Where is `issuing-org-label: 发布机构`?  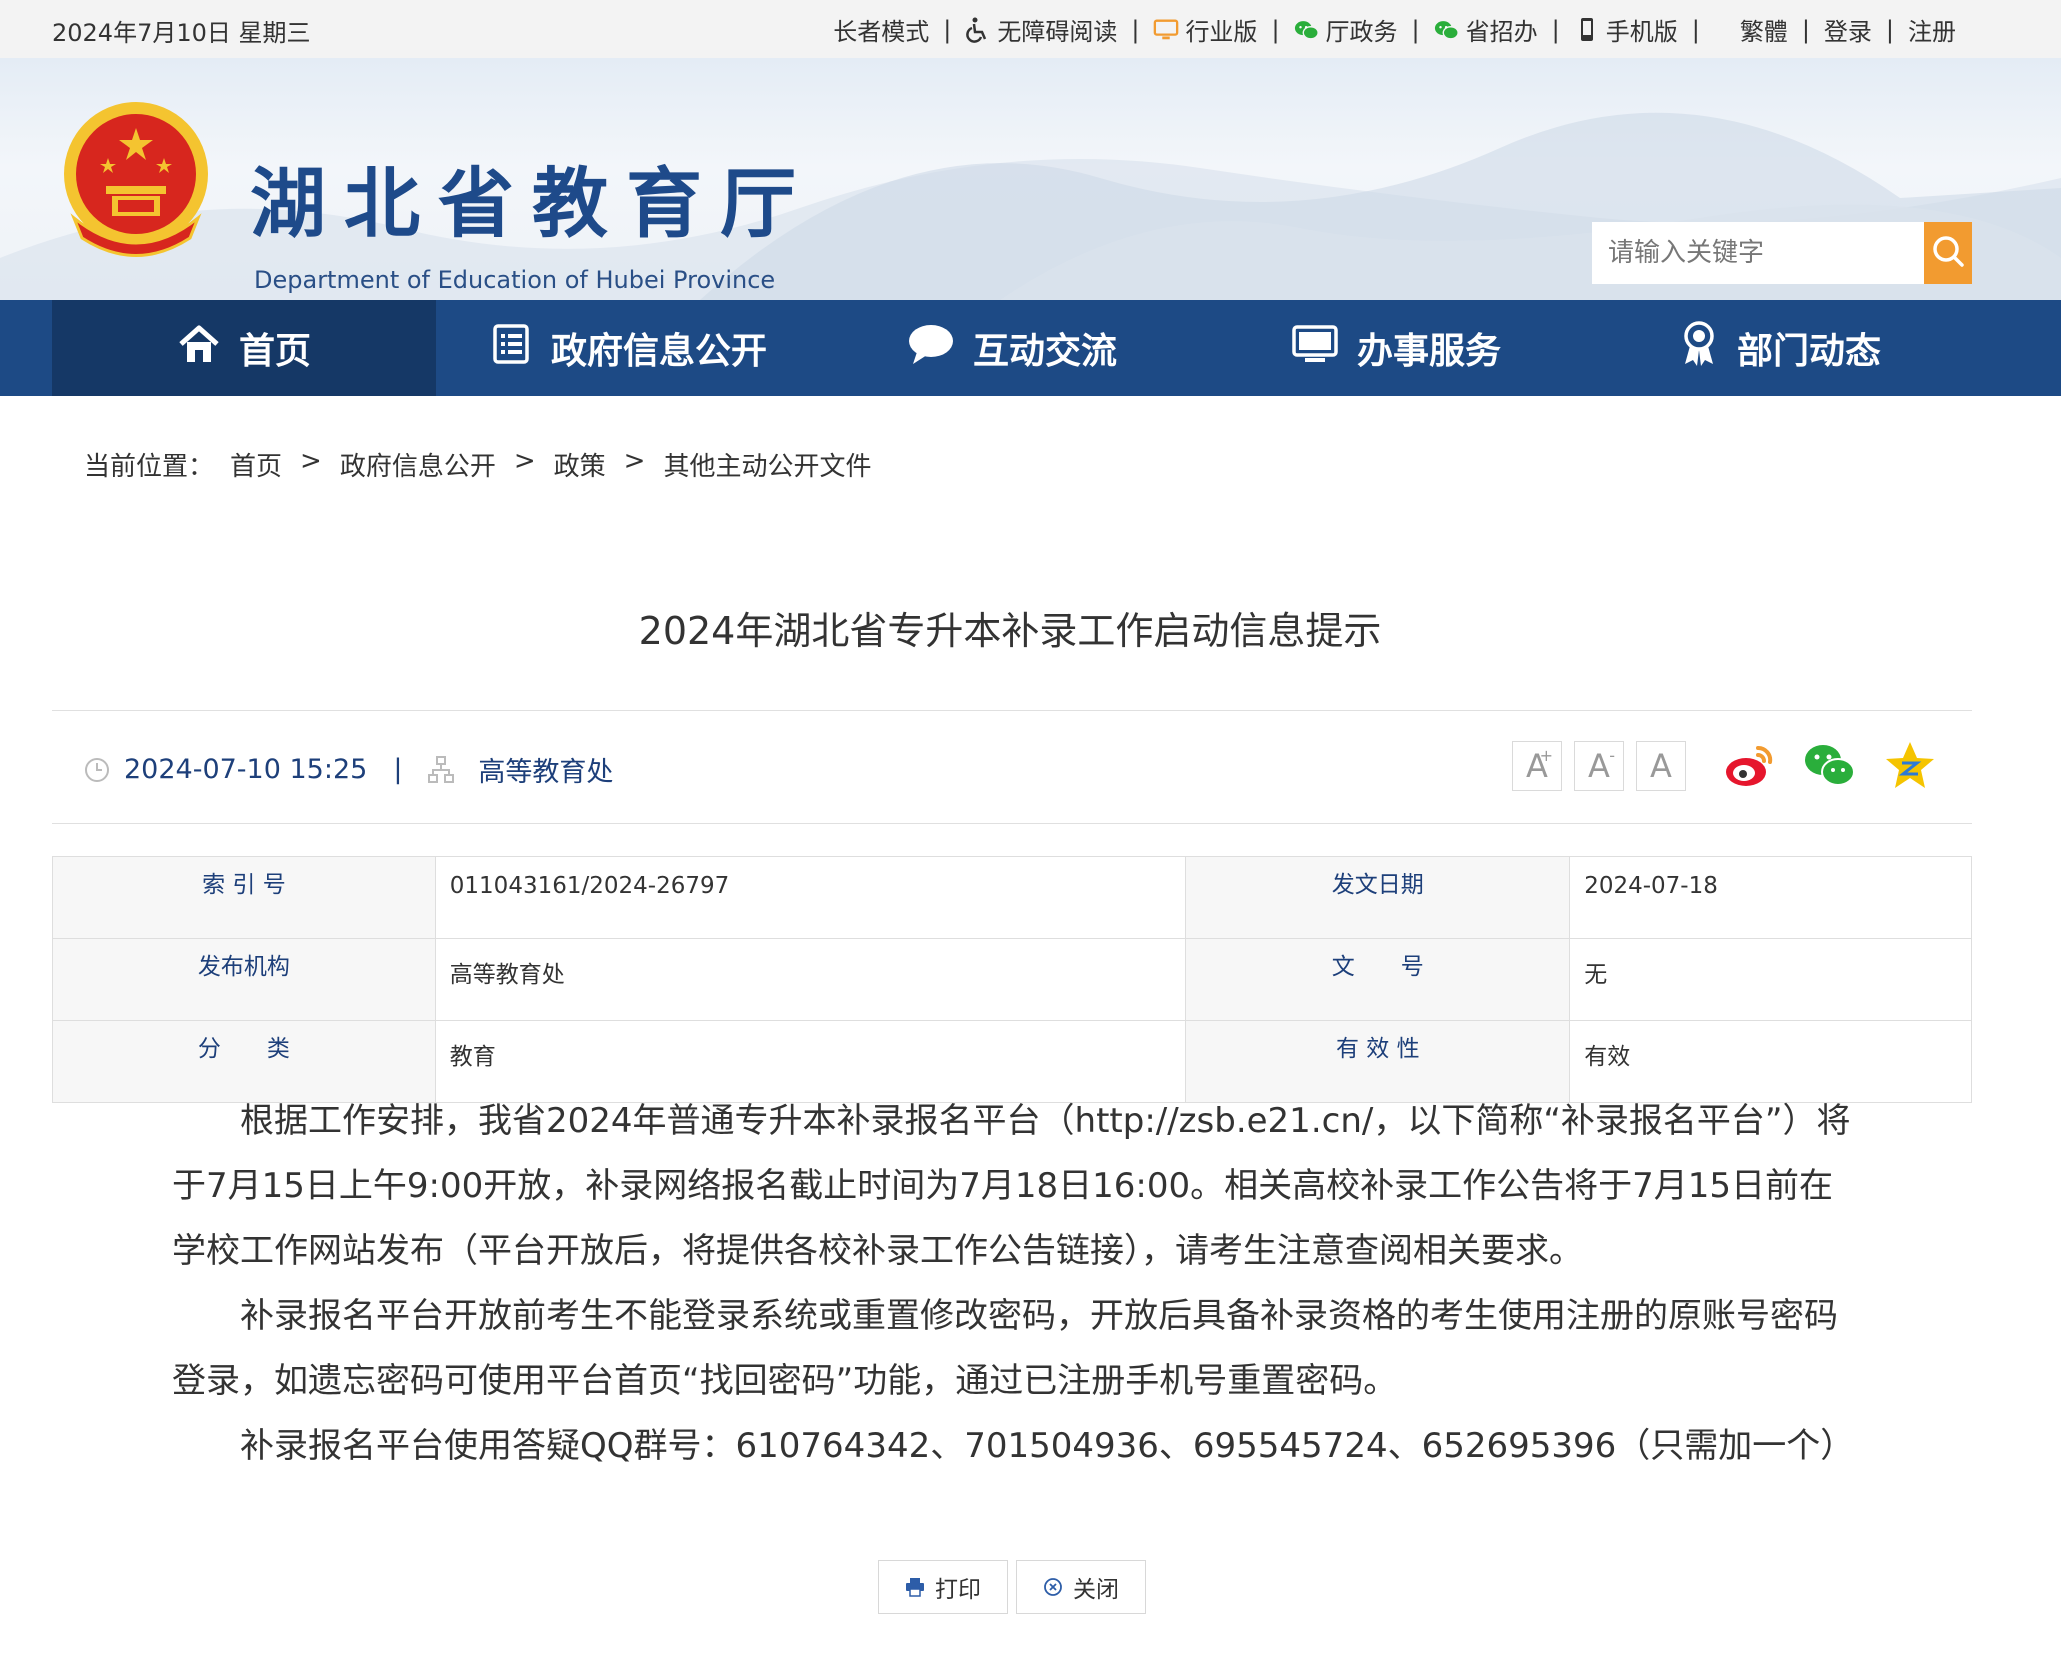
issuing-org-label: 发布机构 is located at coordinates (244, 979).